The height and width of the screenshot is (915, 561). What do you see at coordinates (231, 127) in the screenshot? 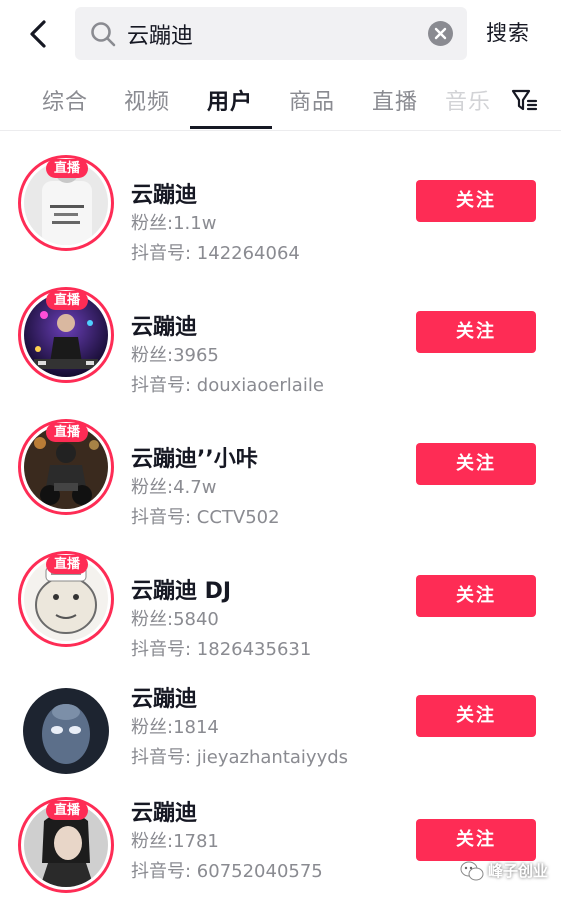
I see `active-tab-indicator` at bounding box center [231, 127].